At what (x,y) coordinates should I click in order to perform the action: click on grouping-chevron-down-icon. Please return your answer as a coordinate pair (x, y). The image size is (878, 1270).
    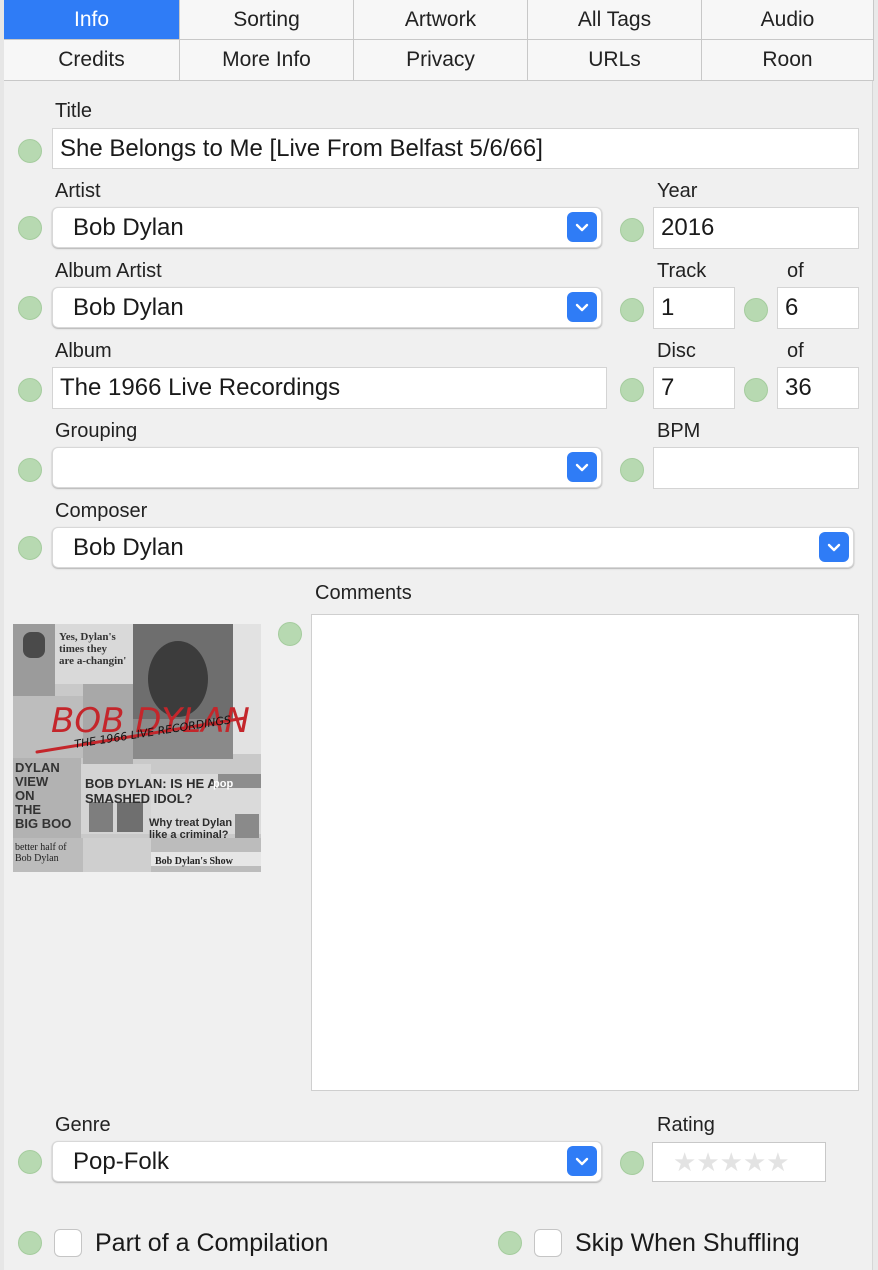
    Looking at the image, I should click on (582, 467).